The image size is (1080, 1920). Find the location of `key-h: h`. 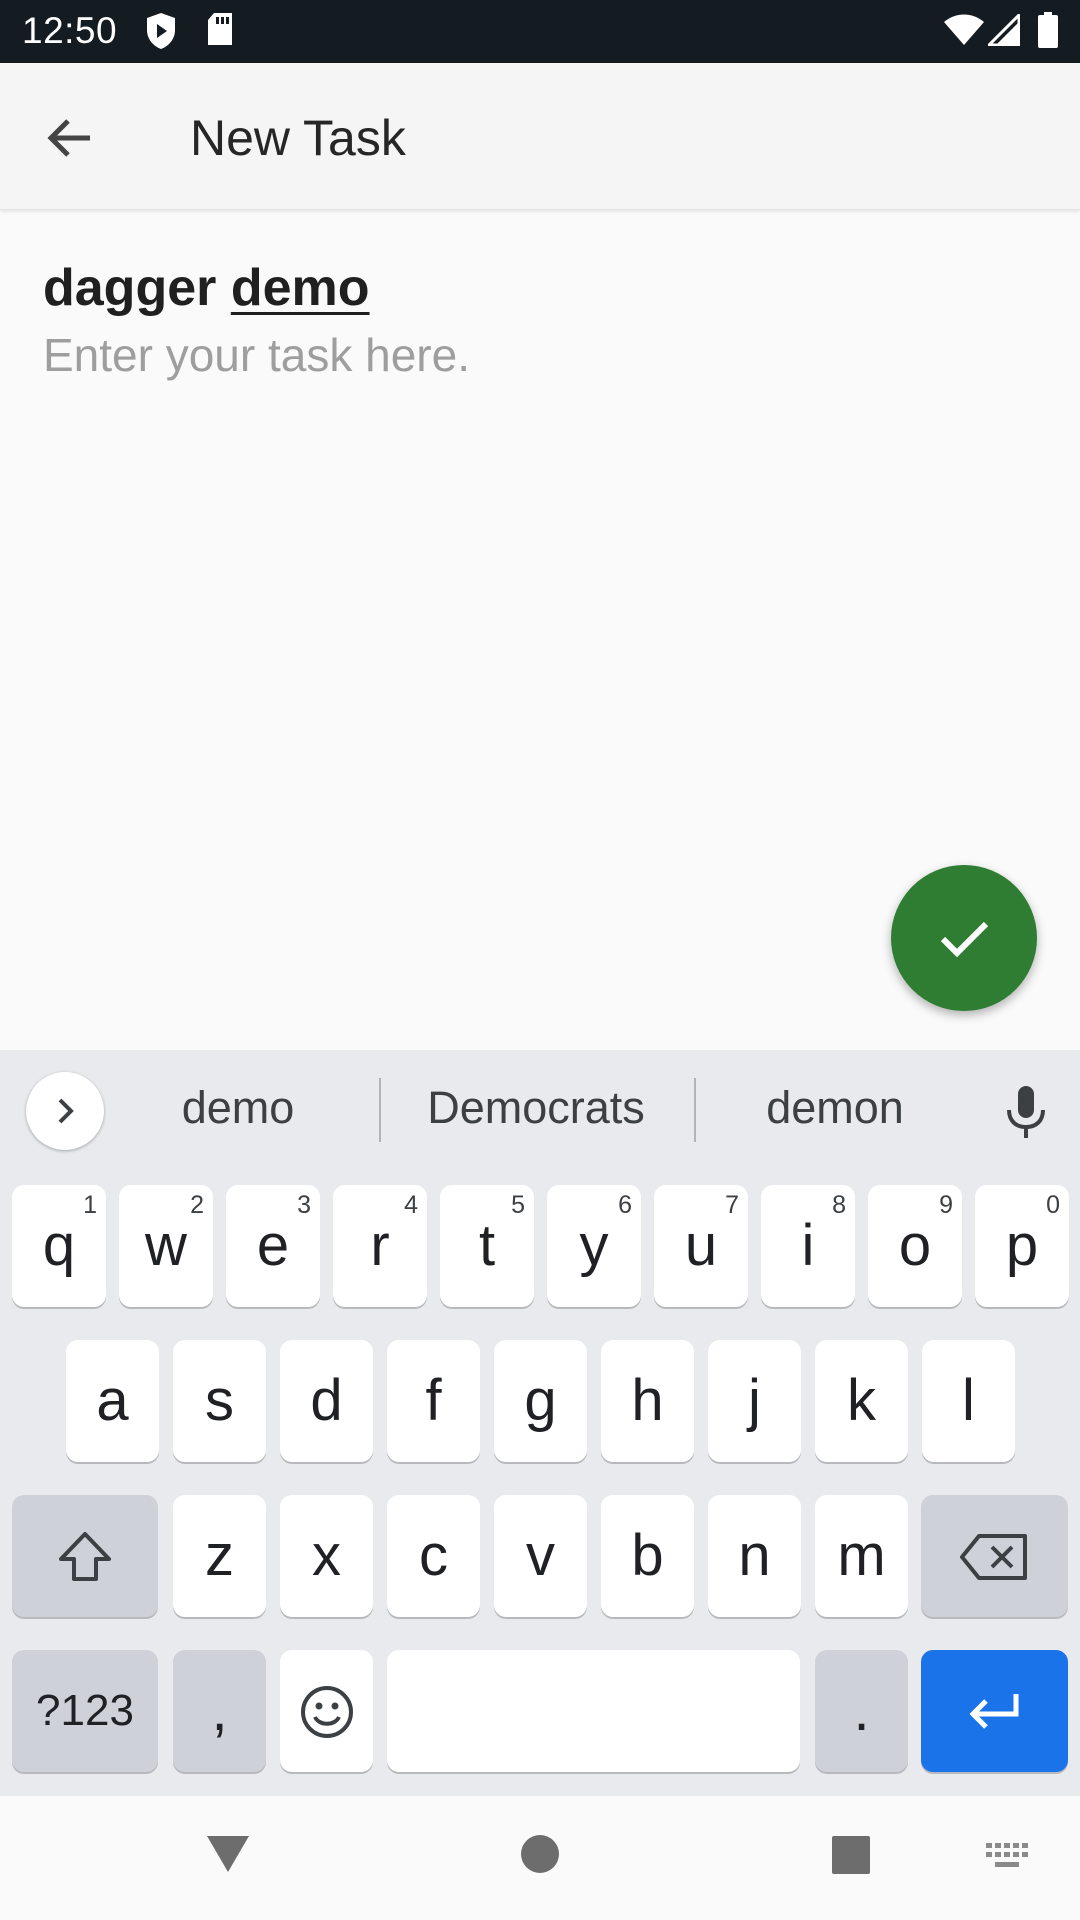

key-h: h is located at coordinates (647, 1401).